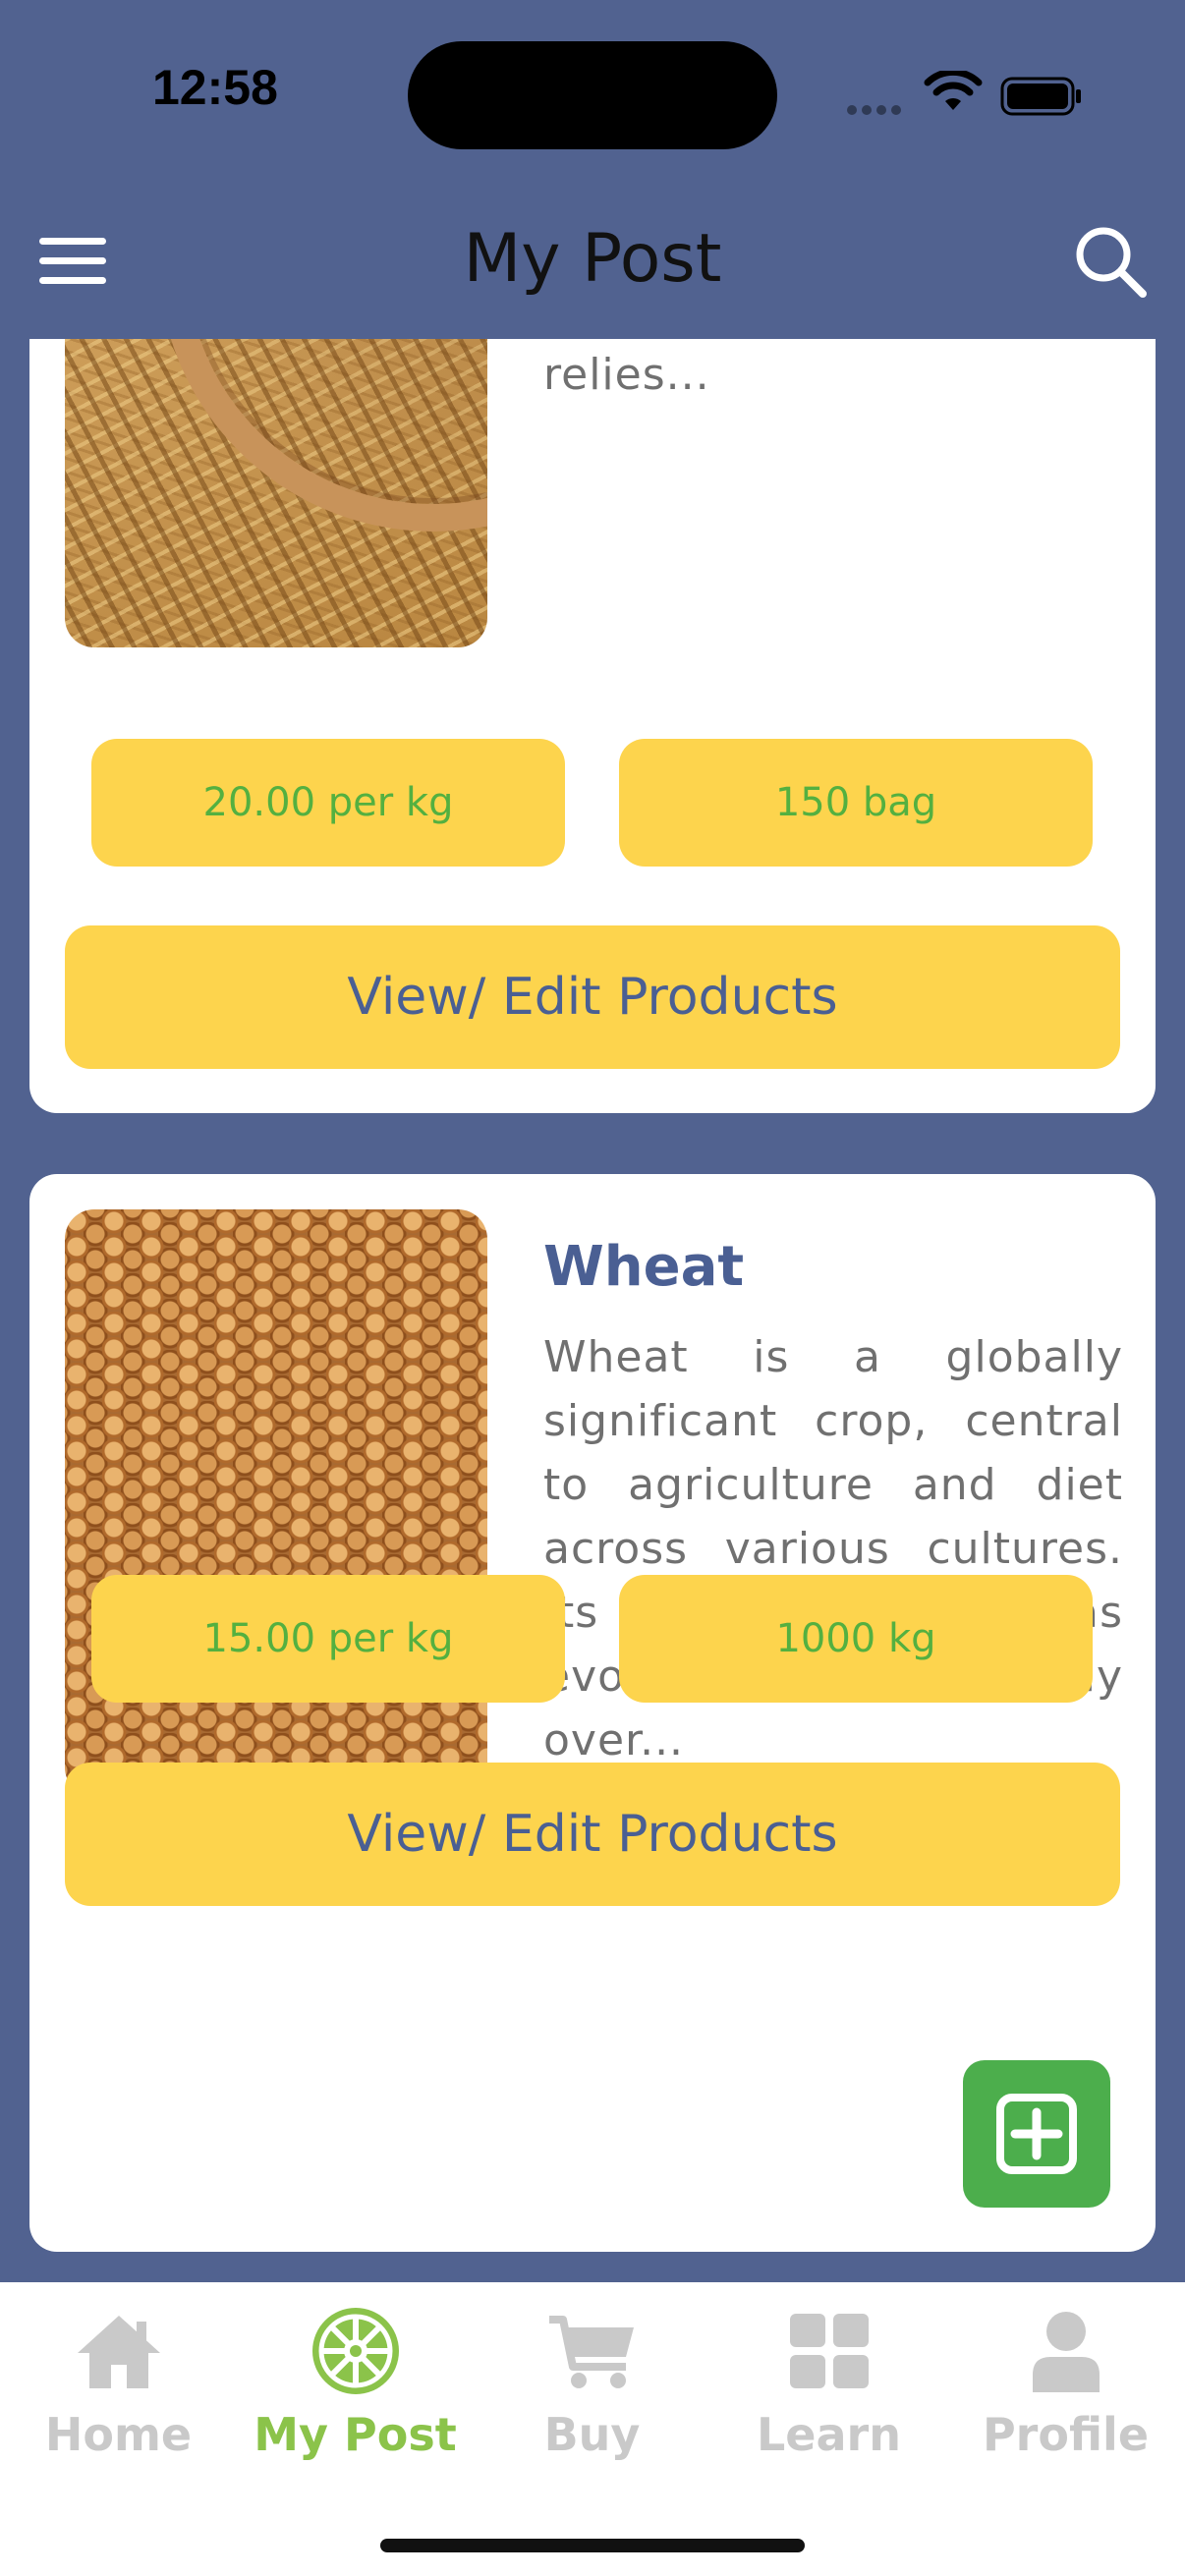 This screenshot has height=2576, width=1185. What do you see at coordinates (355, 2434) in the screenshot?
I see `tab-label: My Post` at bounding box center [355, 2434].